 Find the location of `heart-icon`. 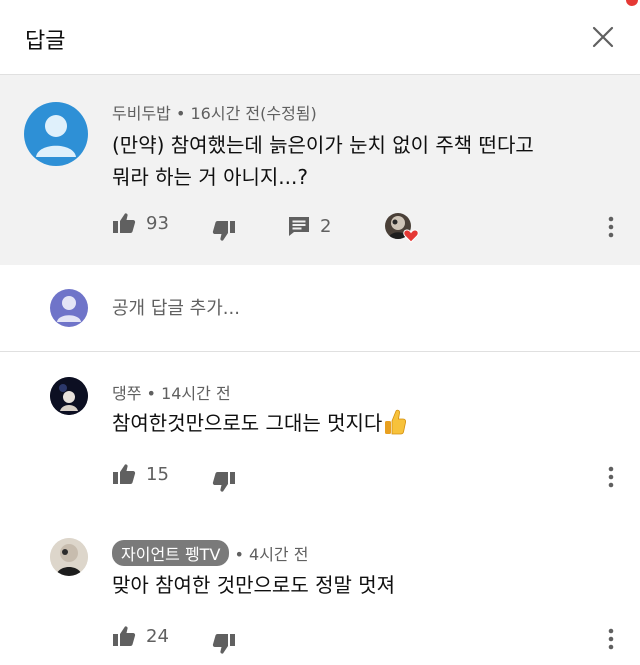

heart-icon is located at coordinates (411, 236).